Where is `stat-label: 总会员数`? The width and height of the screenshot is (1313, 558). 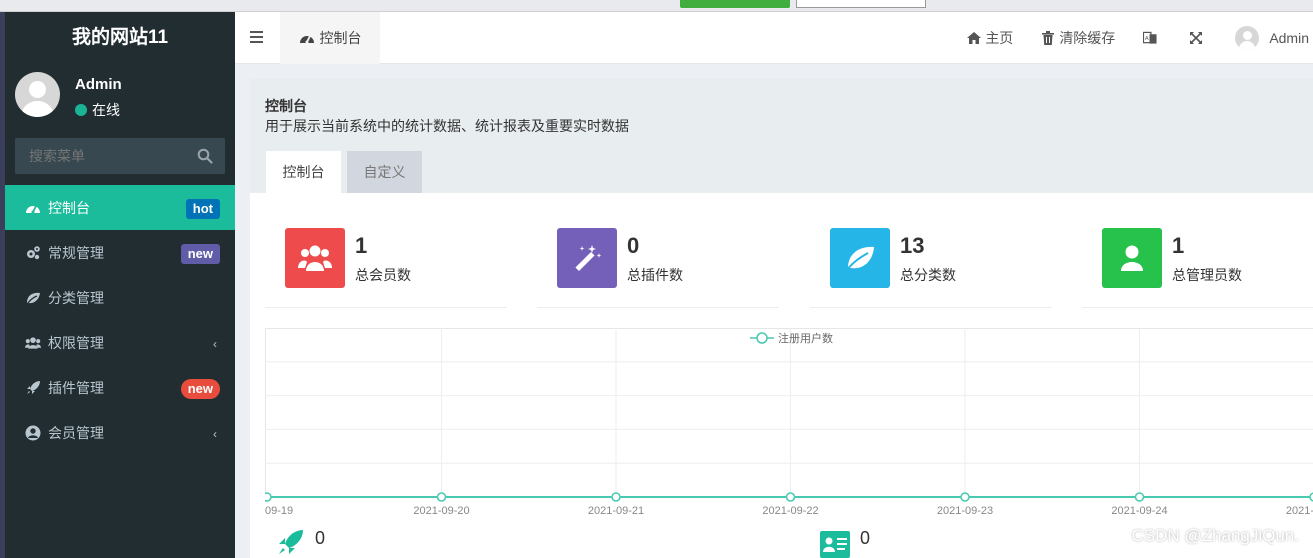
stat-label: 总会员数 is located at coordinates (383, 275).